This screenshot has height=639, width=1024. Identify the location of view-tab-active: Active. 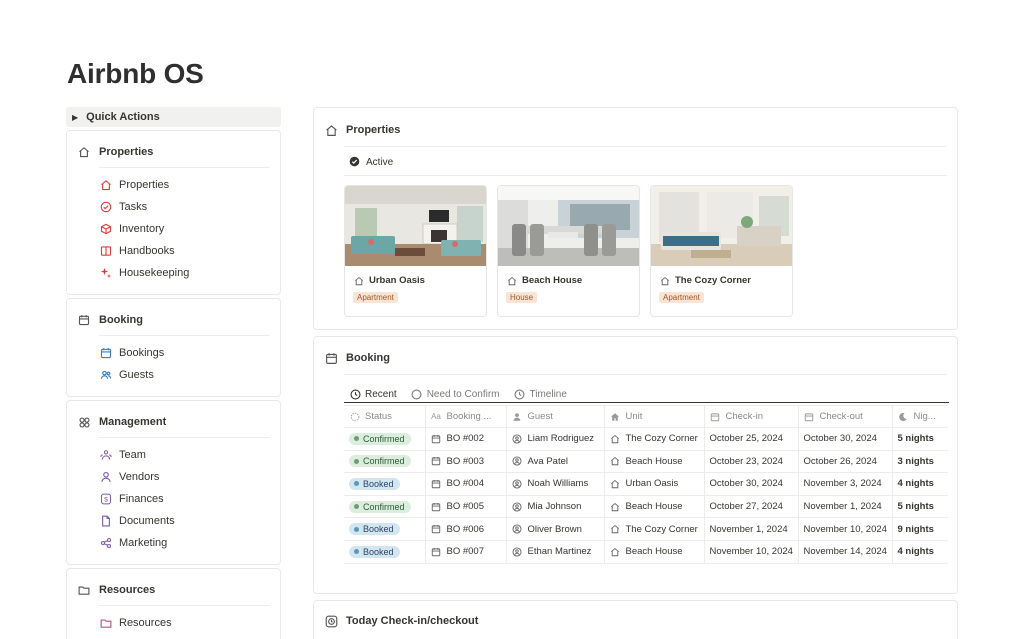
(653, 162).